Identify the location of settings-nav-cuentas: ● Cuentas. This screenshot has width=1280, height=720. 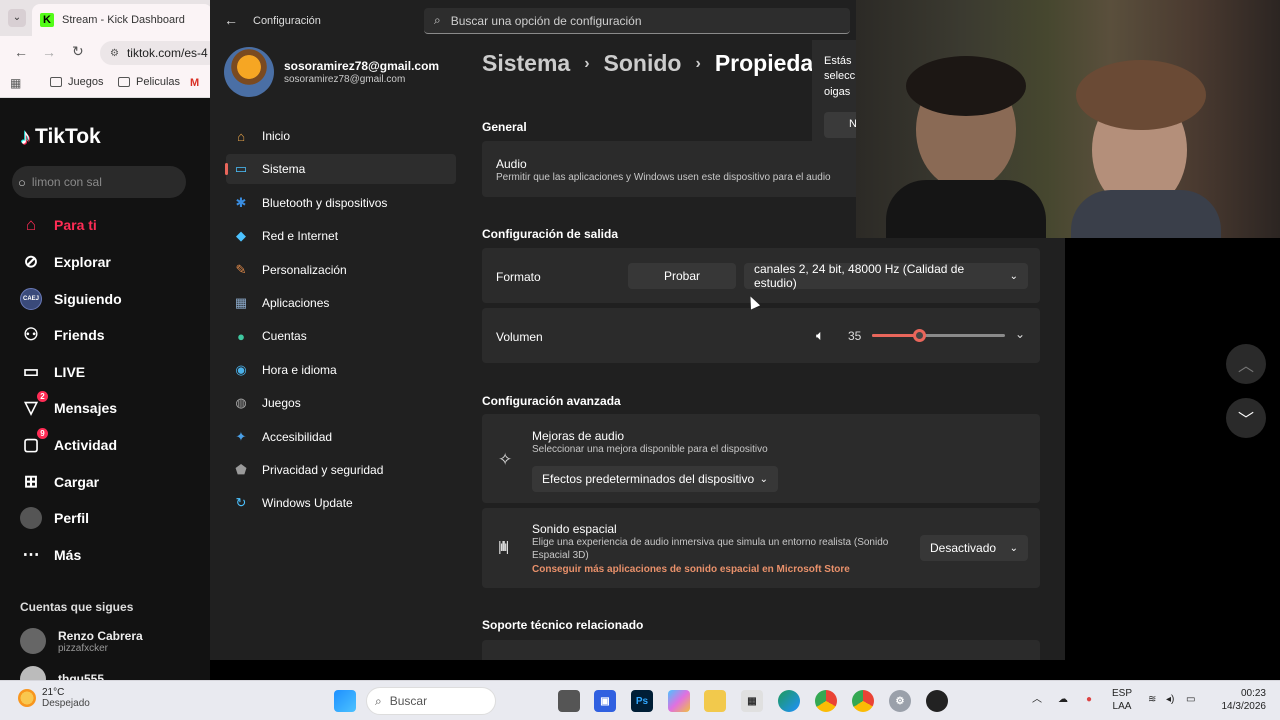
(341, 336).